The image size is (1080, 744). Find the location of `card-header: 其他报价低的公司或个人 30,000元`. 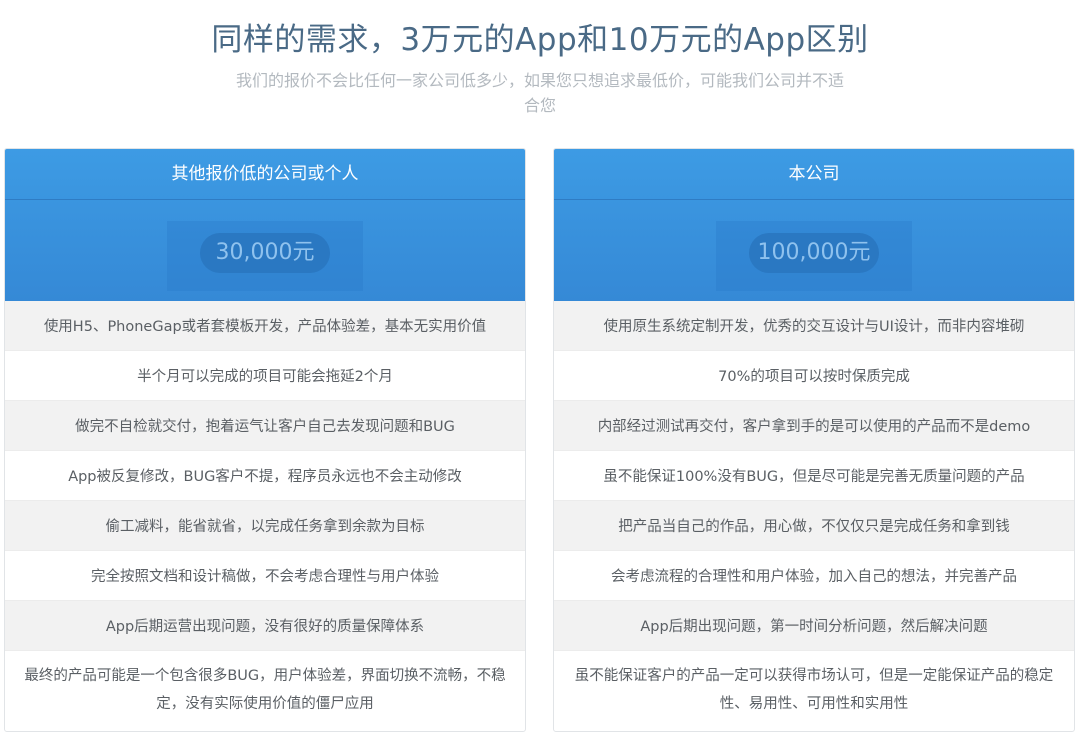

card-header: 其他报价低的公司或个人 30,000元 is located at coordinates (265, 225).